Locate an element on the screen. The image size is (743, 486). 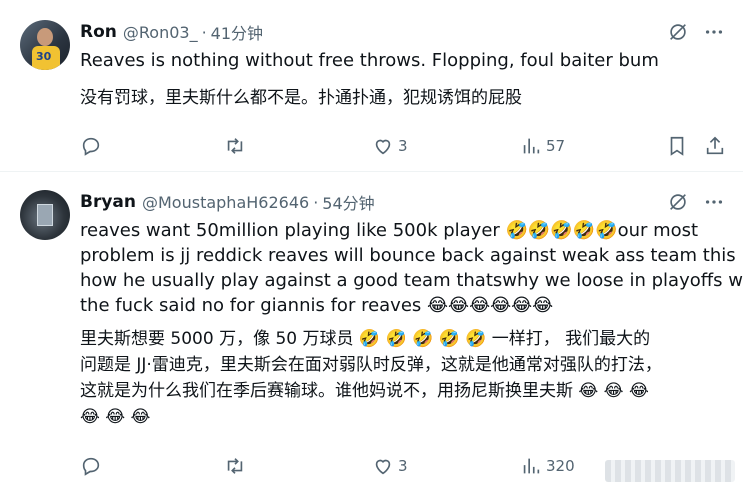
action-bar: 3 57 is located at coordinates (405, 146).